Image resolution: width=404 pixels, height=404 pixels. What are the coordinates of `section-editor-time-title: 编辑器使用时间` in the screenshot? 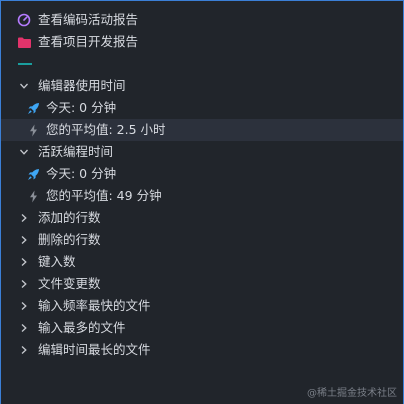 It's located at (82, 85).